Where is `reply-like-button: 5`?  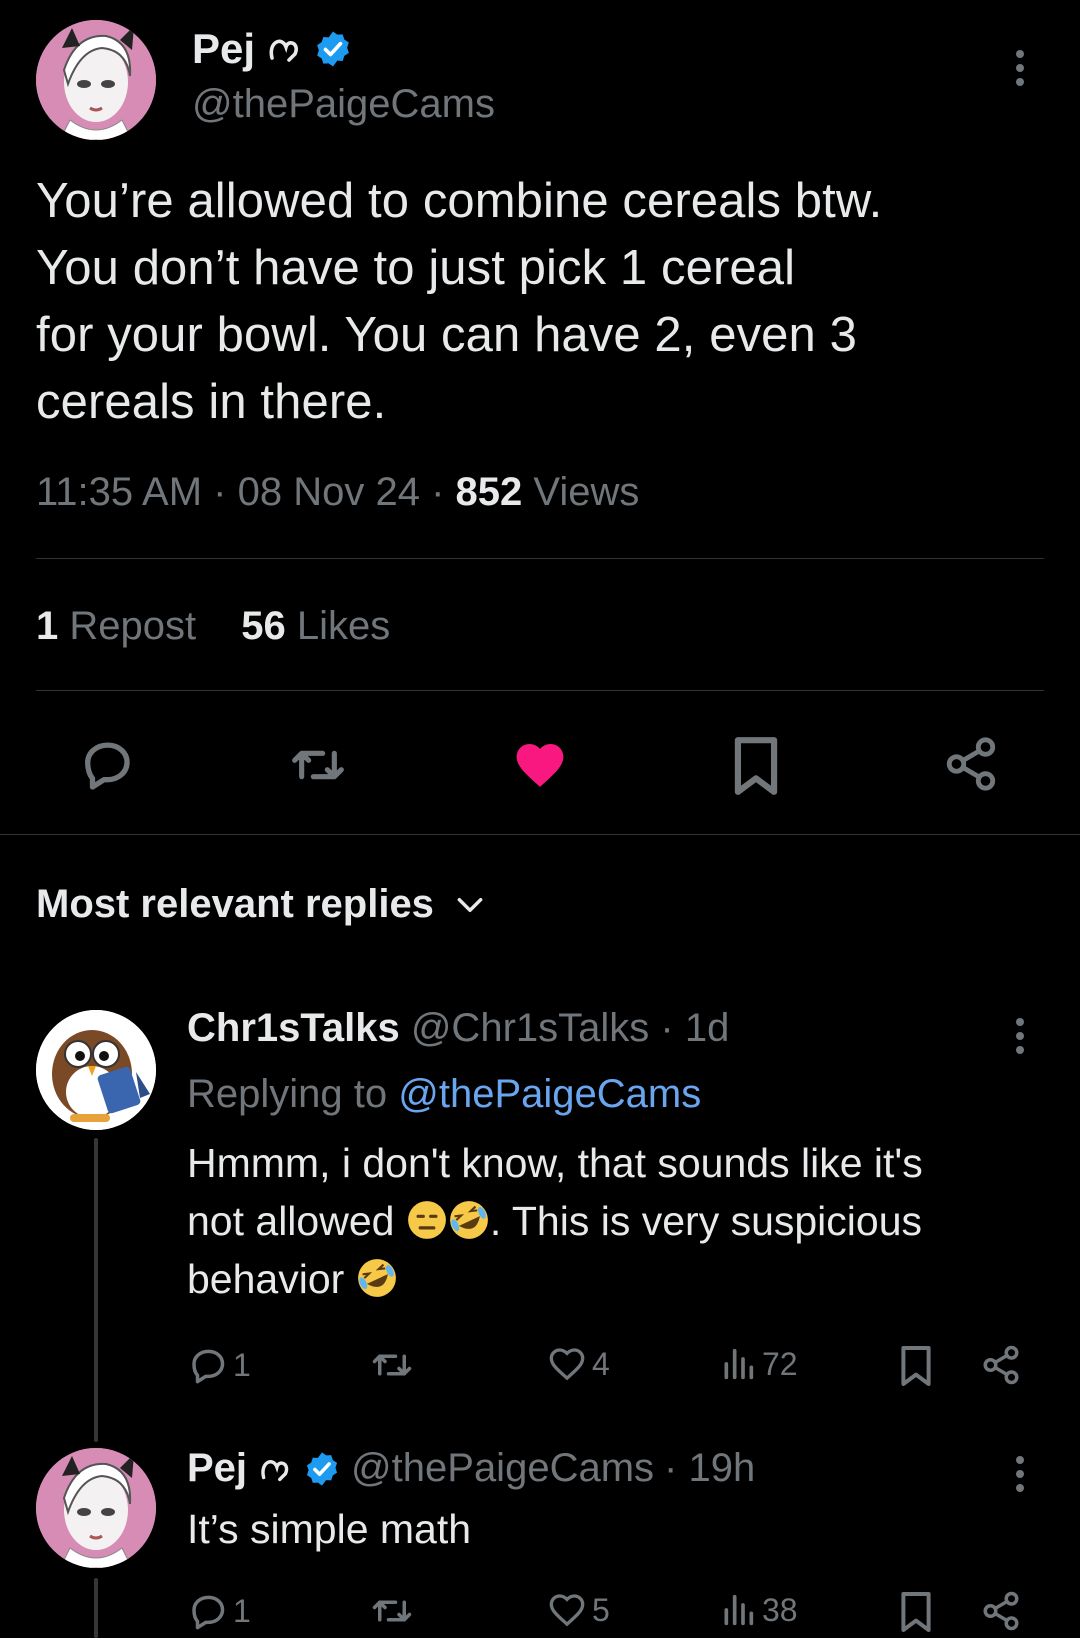 reply-like-button: 5 is located at coordinates (578, 1610).